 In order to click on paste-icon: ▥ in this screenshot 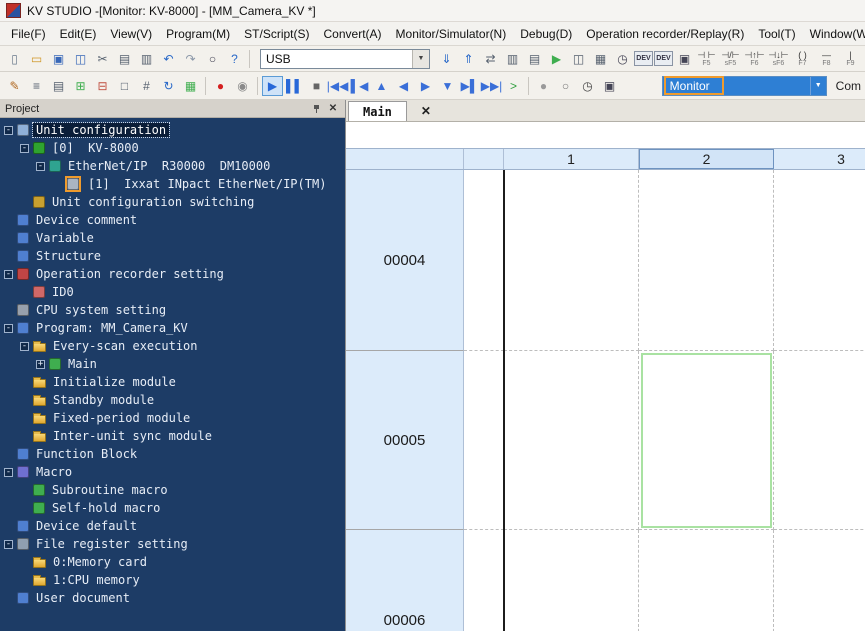, I will do `click(146, 59)`.